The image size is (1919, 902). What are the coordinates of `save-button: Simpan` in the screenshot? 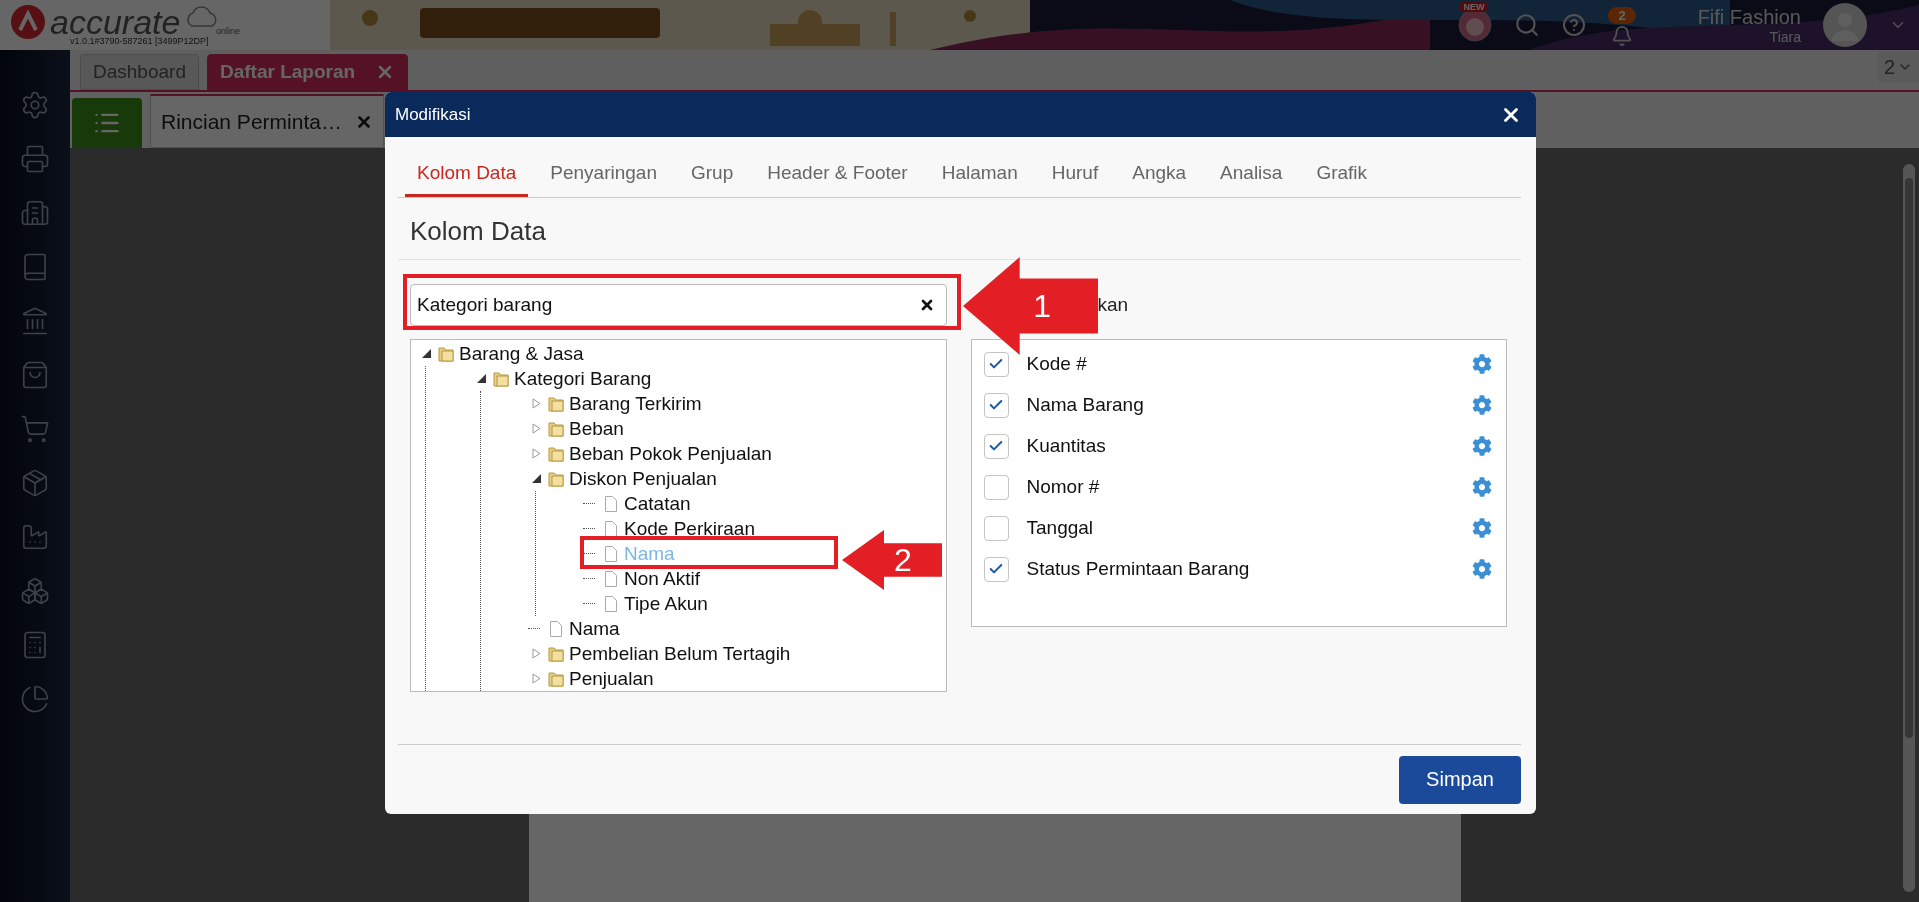 It's located at (1460, 779).